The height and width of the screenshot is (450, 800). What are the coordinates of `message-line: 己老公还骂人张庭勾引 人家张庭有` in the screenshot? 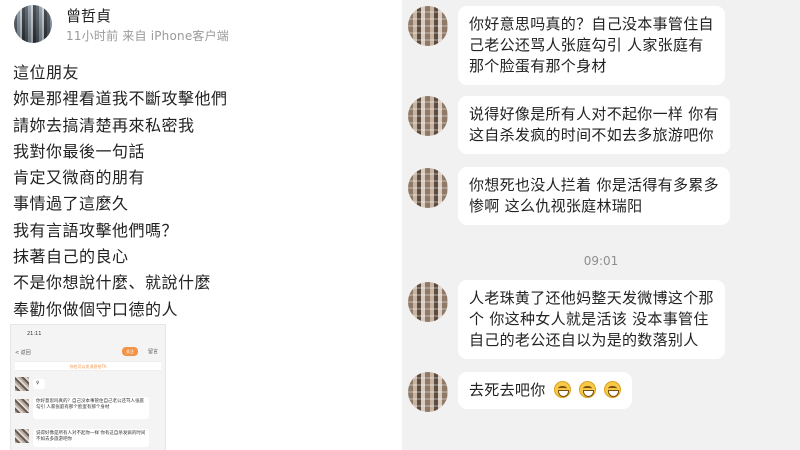 It's located at (586, 45).